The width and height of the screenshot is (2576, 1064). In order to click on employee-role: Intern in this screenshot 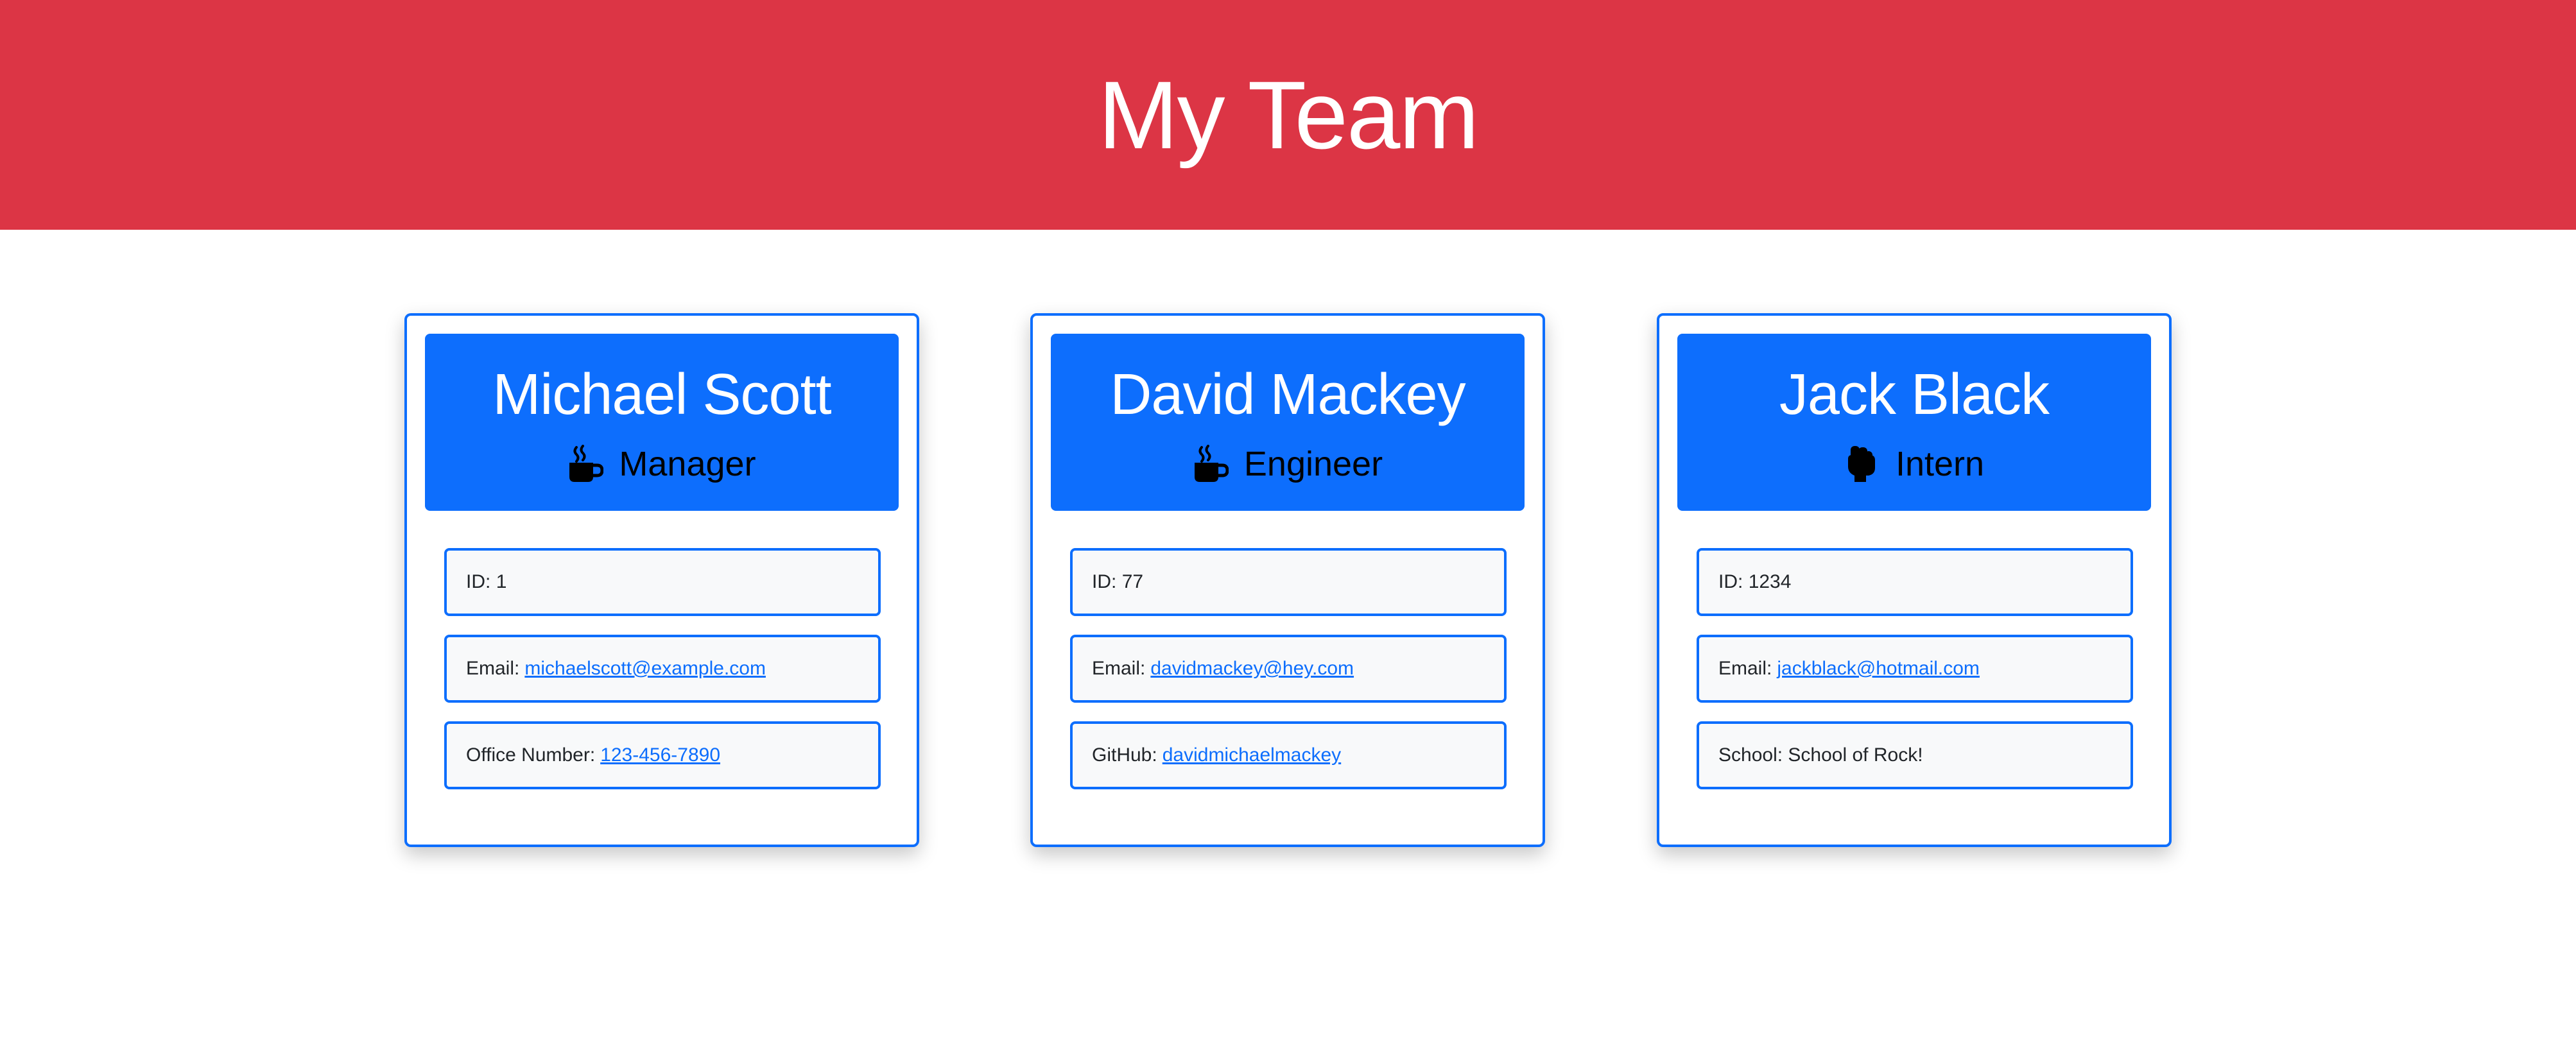, I will do `click(1914, 464)`.